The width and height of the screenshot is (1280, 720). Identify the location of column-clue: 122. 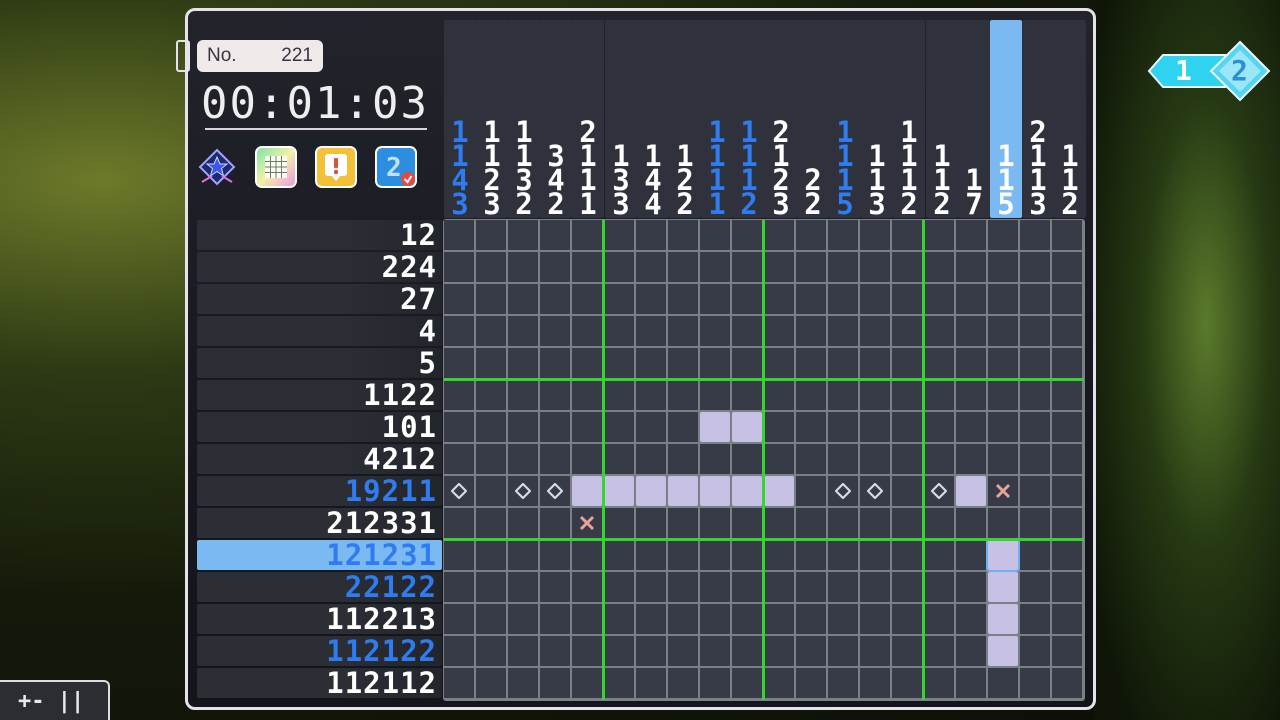
(685, 119).